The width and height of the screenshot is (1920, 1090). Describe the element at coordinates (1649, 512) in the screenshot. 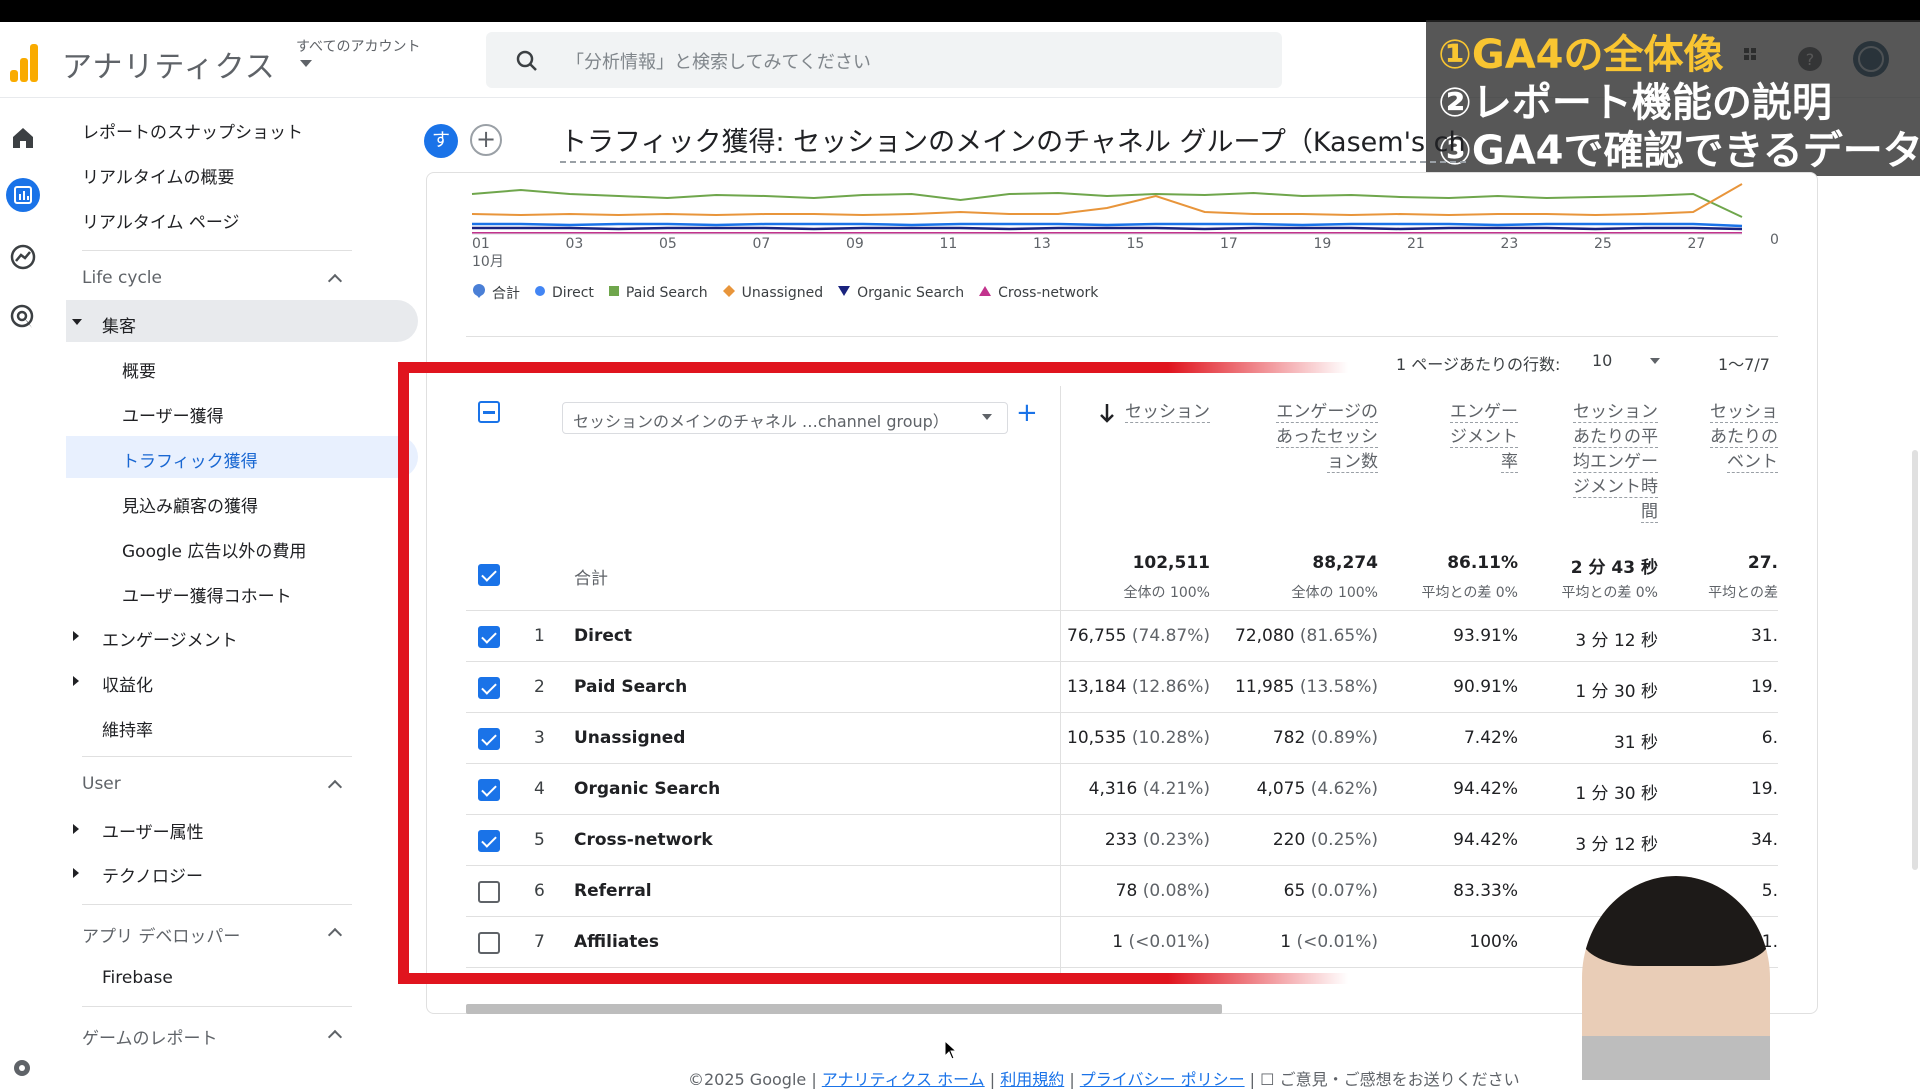

I see `column-header-text: 間` at that location.